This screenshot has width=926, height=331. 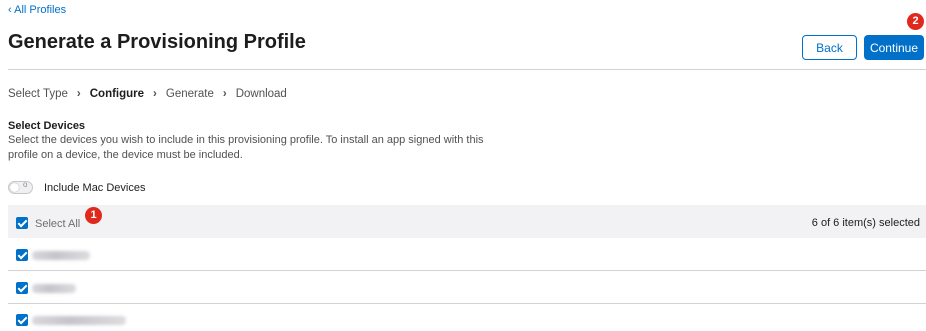 What do you see at coordinates (261, 94) in the screenshot?
I see `step-download: Download` at bounding box center [261, 94].